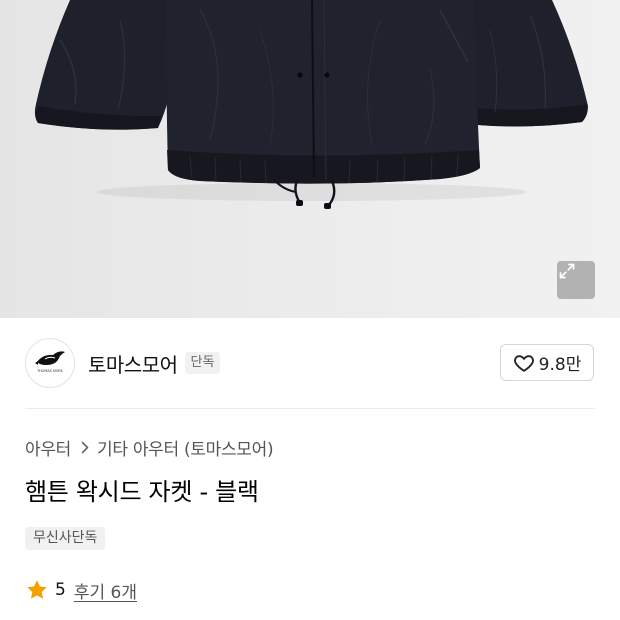  I want to click on brand-info: 토마스모어 단독, so click(154, 363).